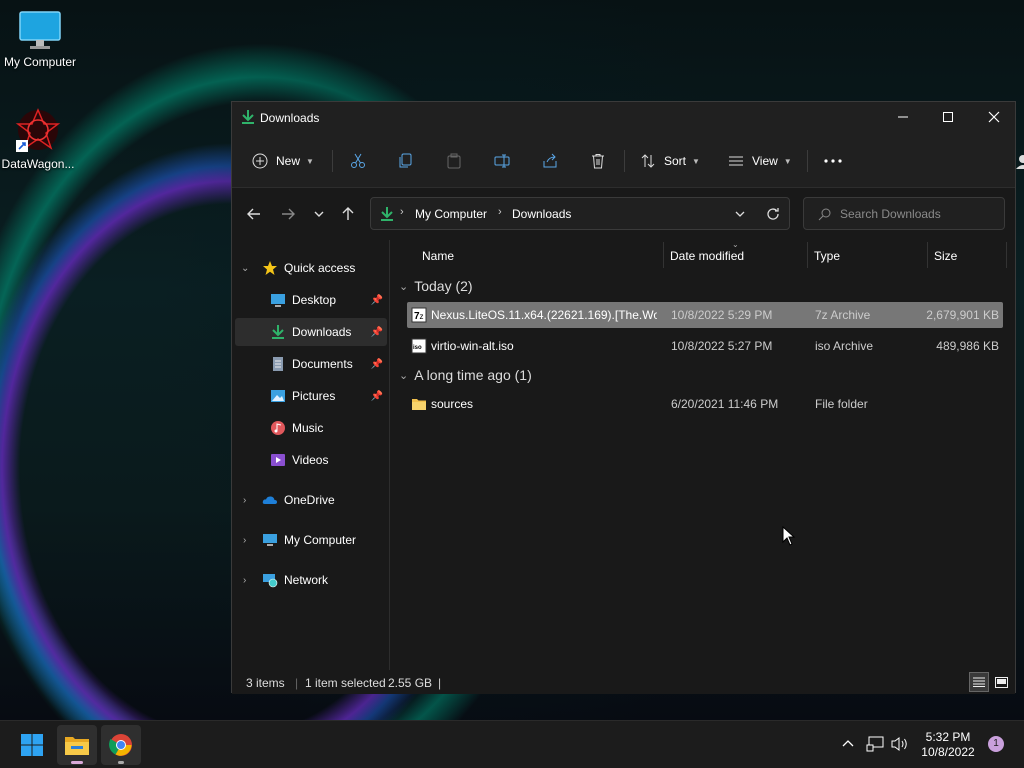 The height and width of the screenshot is (768, 1024). I want to click on network-status-button, so click(875, 744).